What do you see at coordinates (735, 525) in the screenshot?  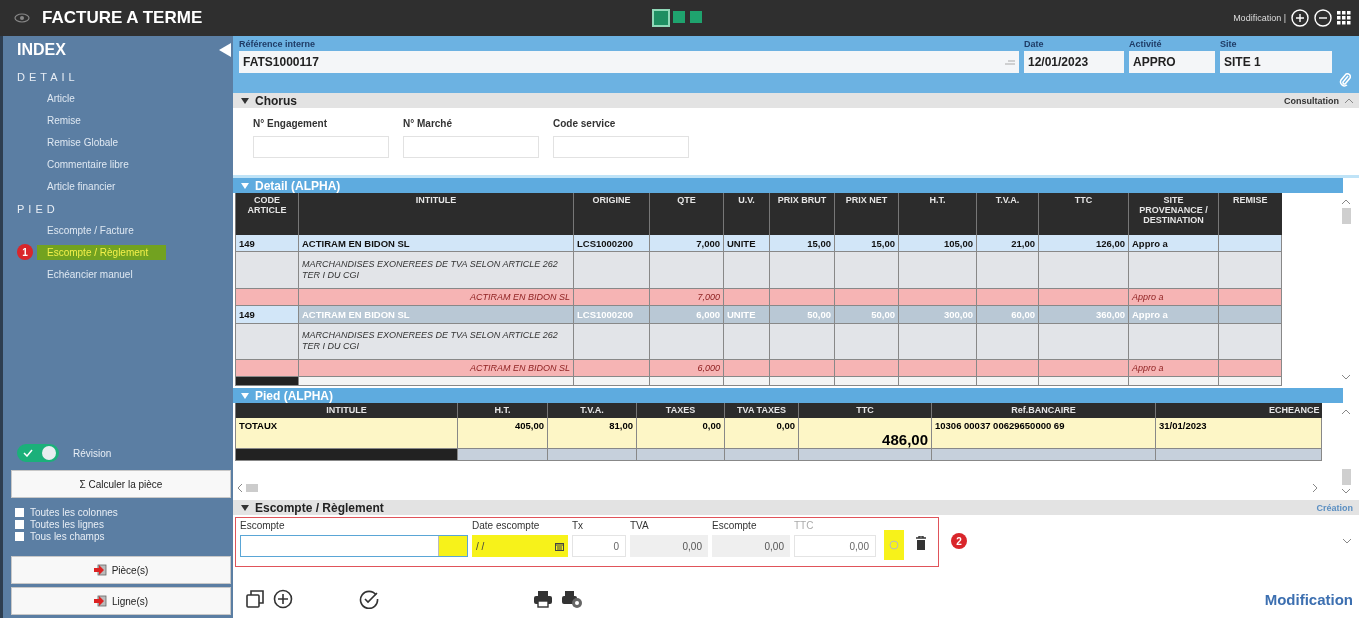 I see `field-label: Escompte` at bounding box center [735, 525].